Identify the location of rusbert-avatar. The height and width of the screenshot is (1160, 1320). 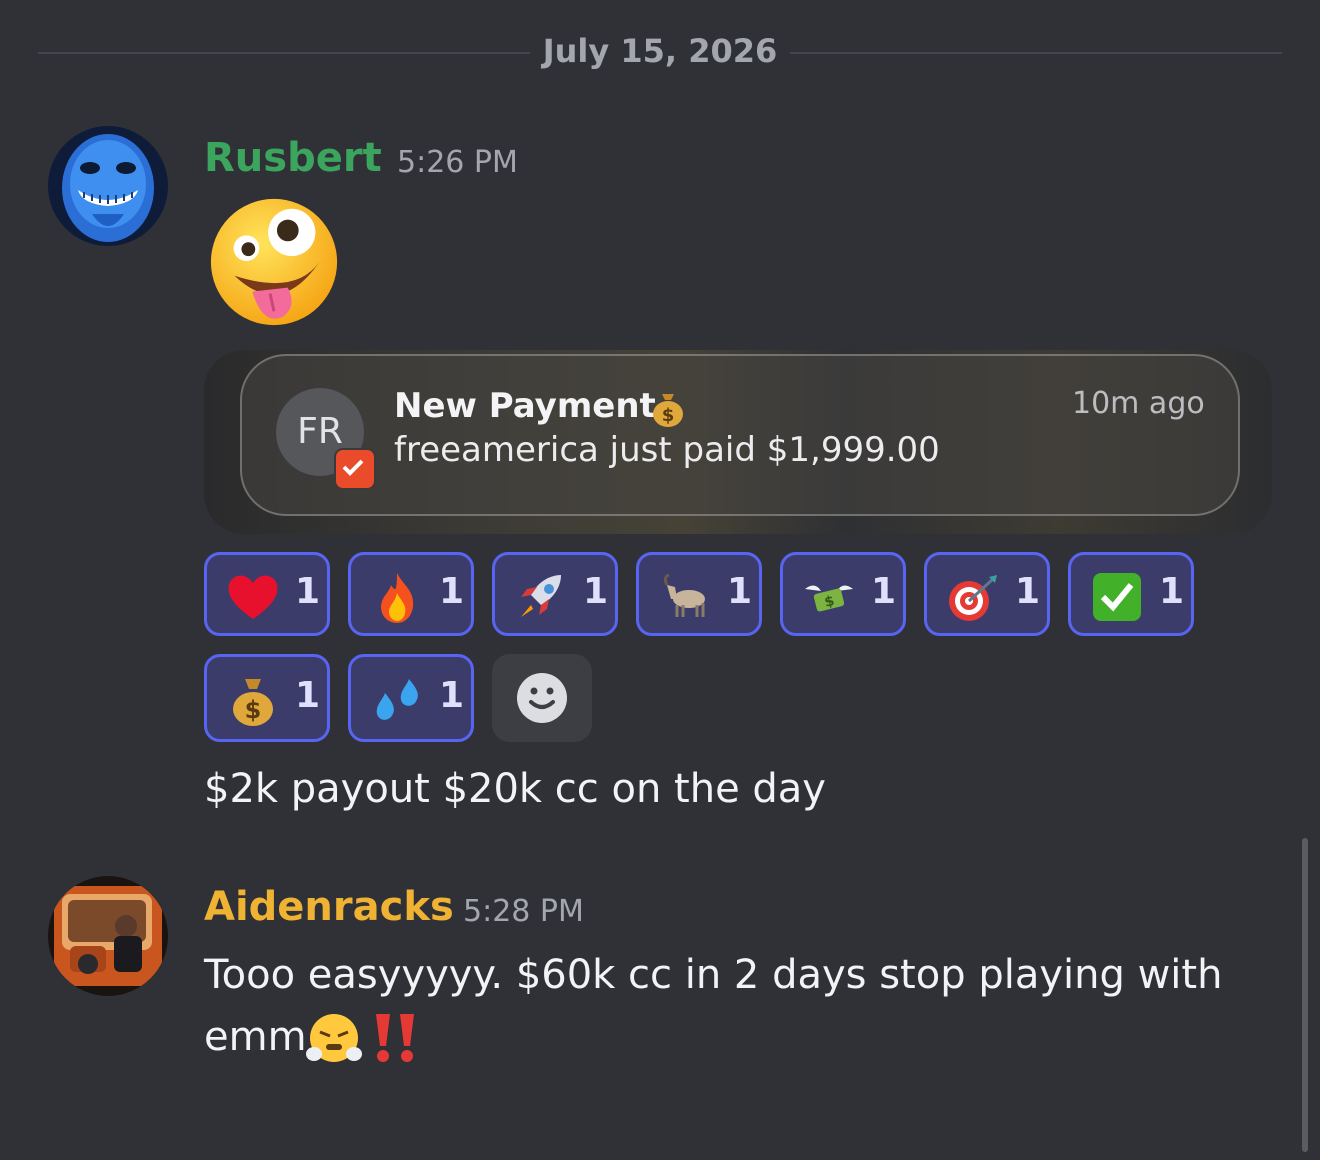
(108, 186).